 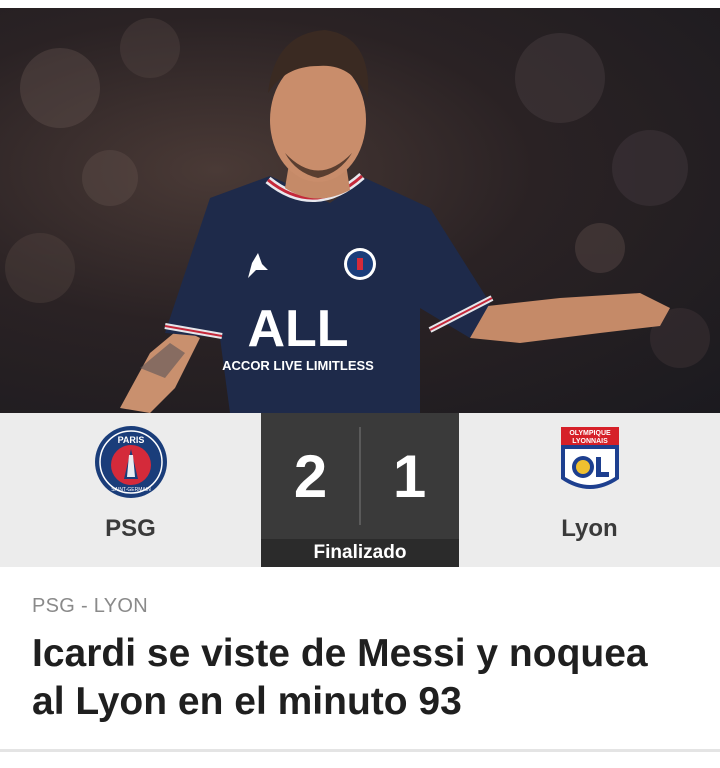 What do you see at coordinates (130, 462) in the screenshot?
I see `psg-crest-icon: PARIS SAINT-GERMAIN` at bounding box center [130, 462].